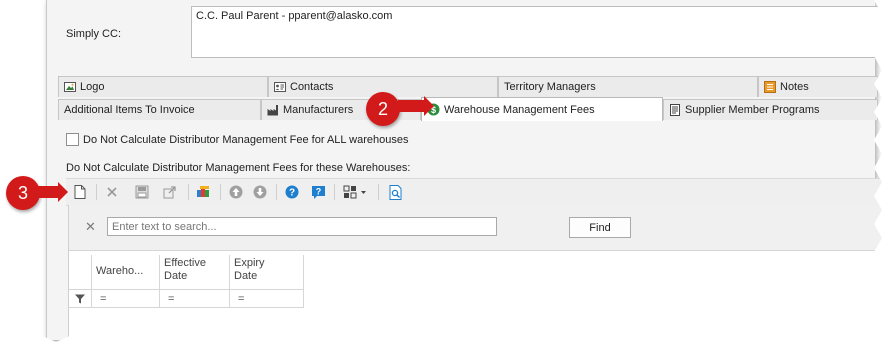 This screenshot has width=886, height=349. Describe the element at coordinates (80, 272) in the screenshot. I see `row-selector-header` at that location.